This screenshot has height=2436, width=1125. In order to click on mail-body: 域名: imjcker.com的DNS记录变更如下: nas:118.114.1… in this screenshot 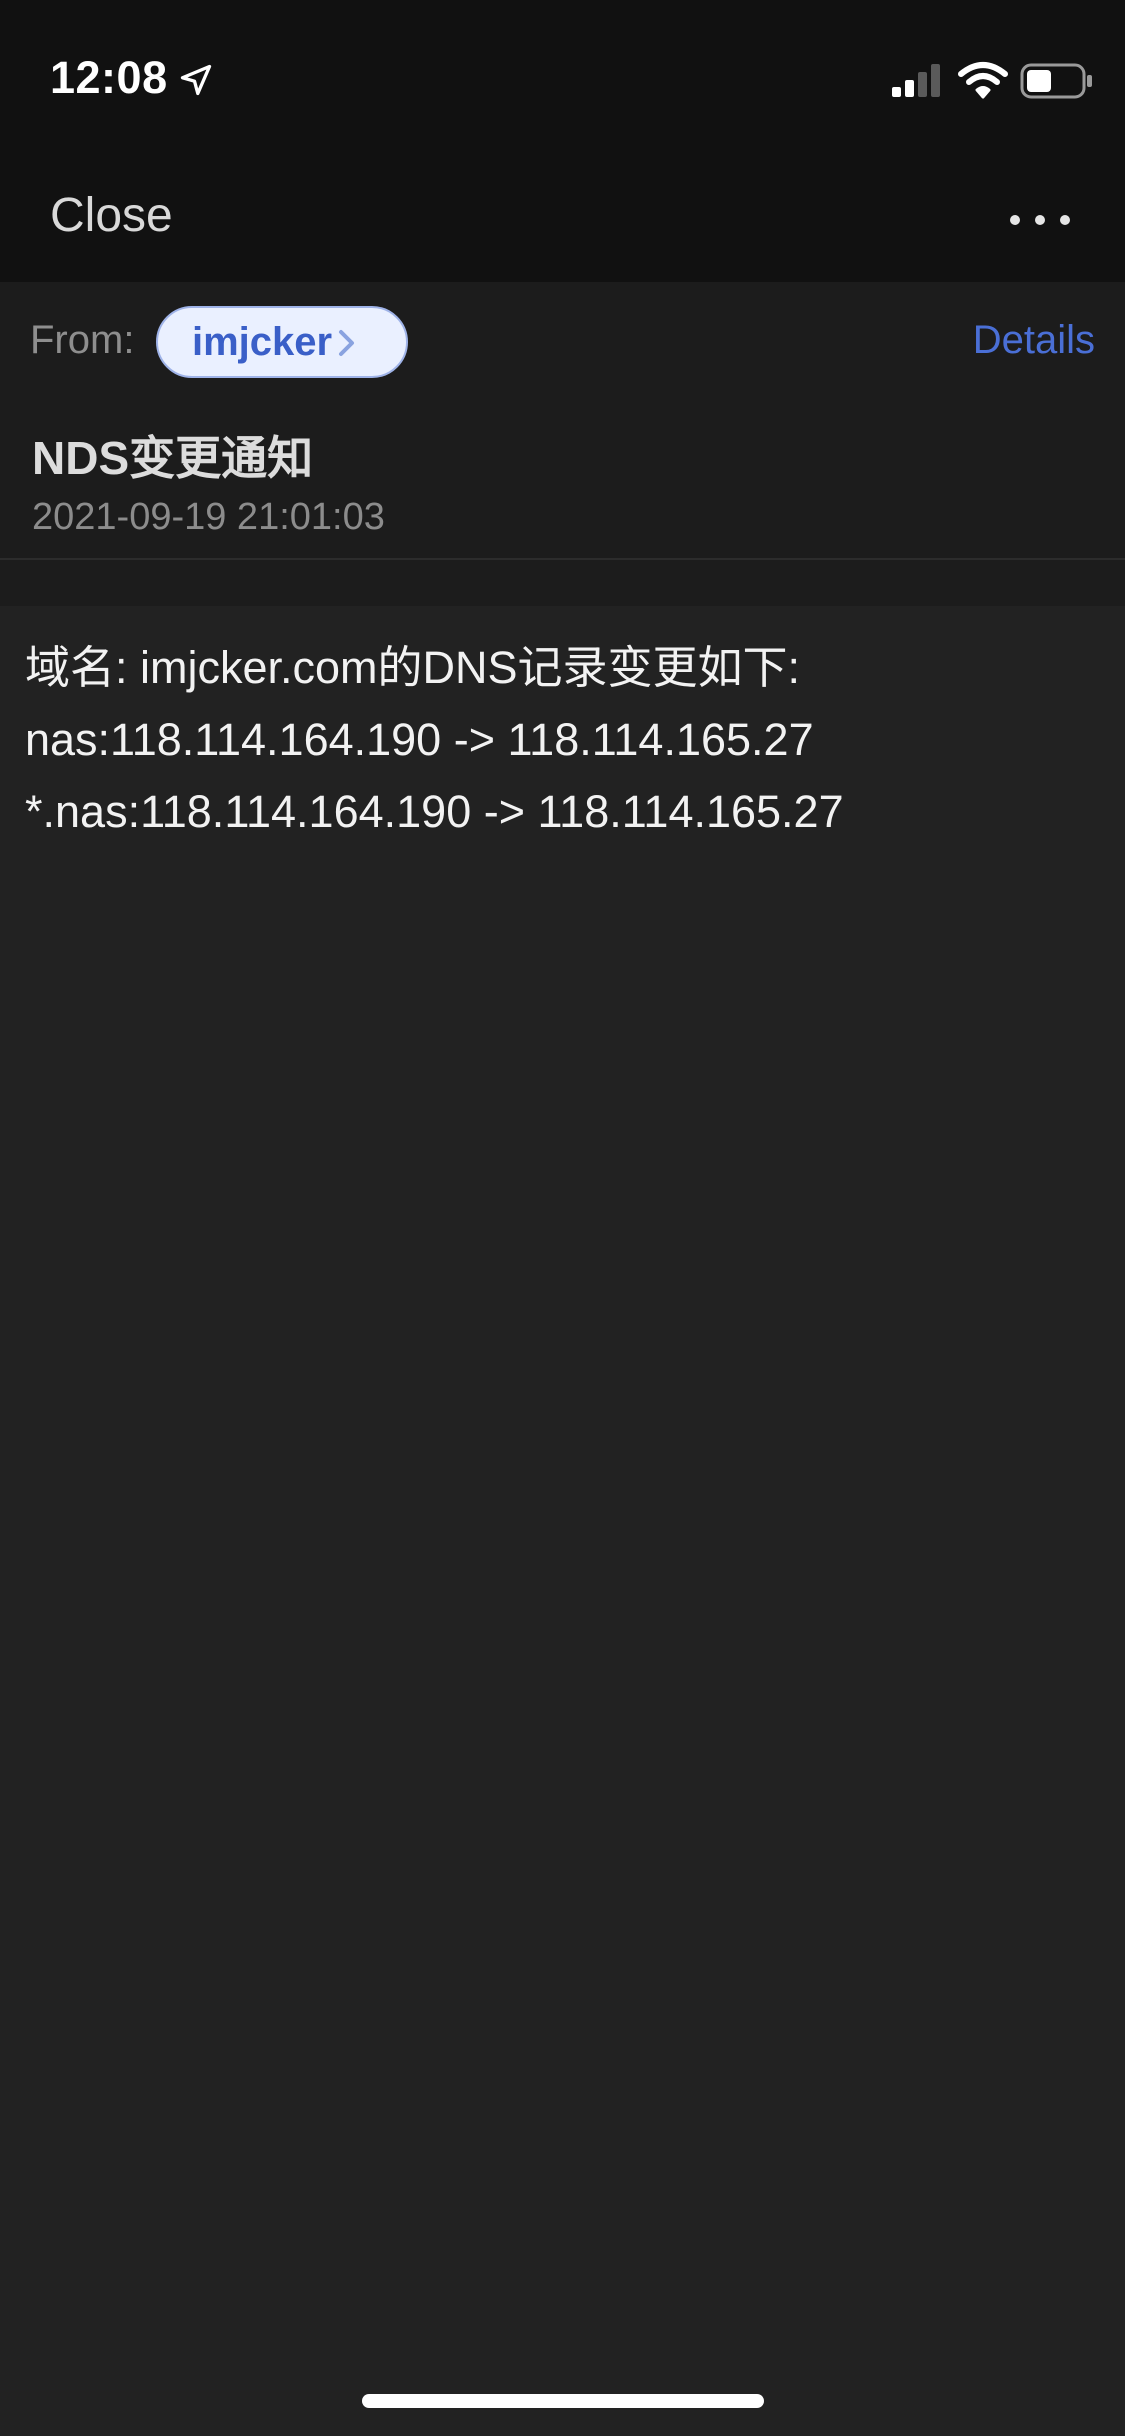, I will do `click(560, 740)`.